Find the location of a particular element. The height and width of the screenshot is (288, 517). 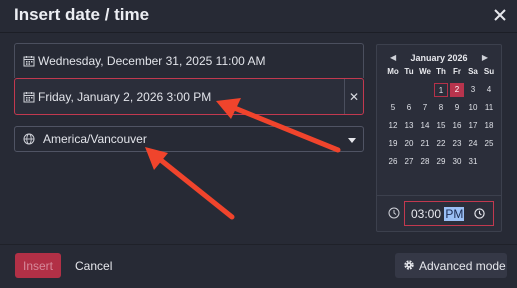

day-cell: 29 is located at coordinates (441, 164).